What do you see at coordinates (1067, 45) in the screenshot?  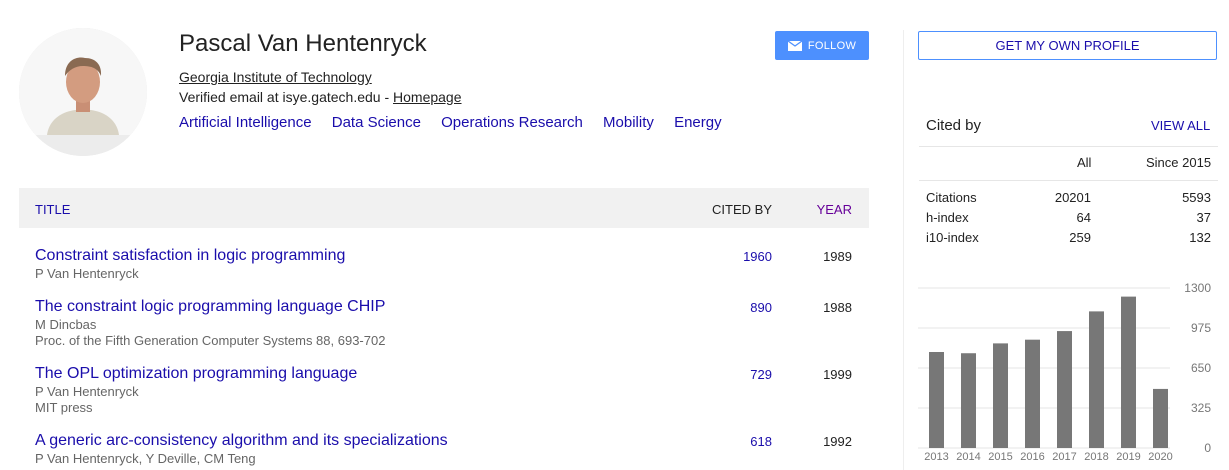 I see `get-own-profile-button: GET MY OWN PROFILE` at bounding box center [1067, 45].